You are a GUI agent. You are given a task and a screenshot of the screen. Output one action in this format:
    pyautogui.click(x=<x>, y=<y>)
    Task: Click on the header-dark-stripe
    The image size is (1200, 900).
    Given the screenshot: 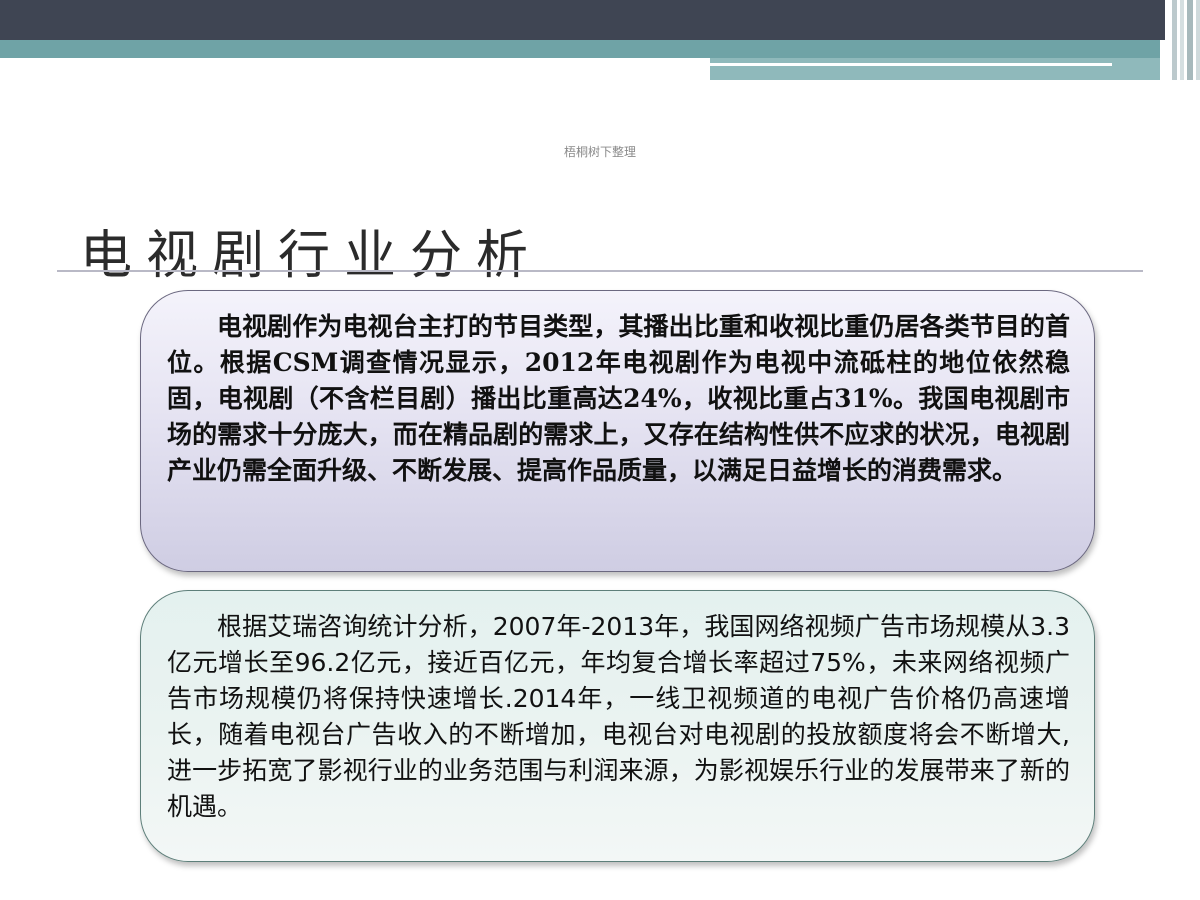 What is the action you would take?
    pyautogui.click(x=582, y=20)
    